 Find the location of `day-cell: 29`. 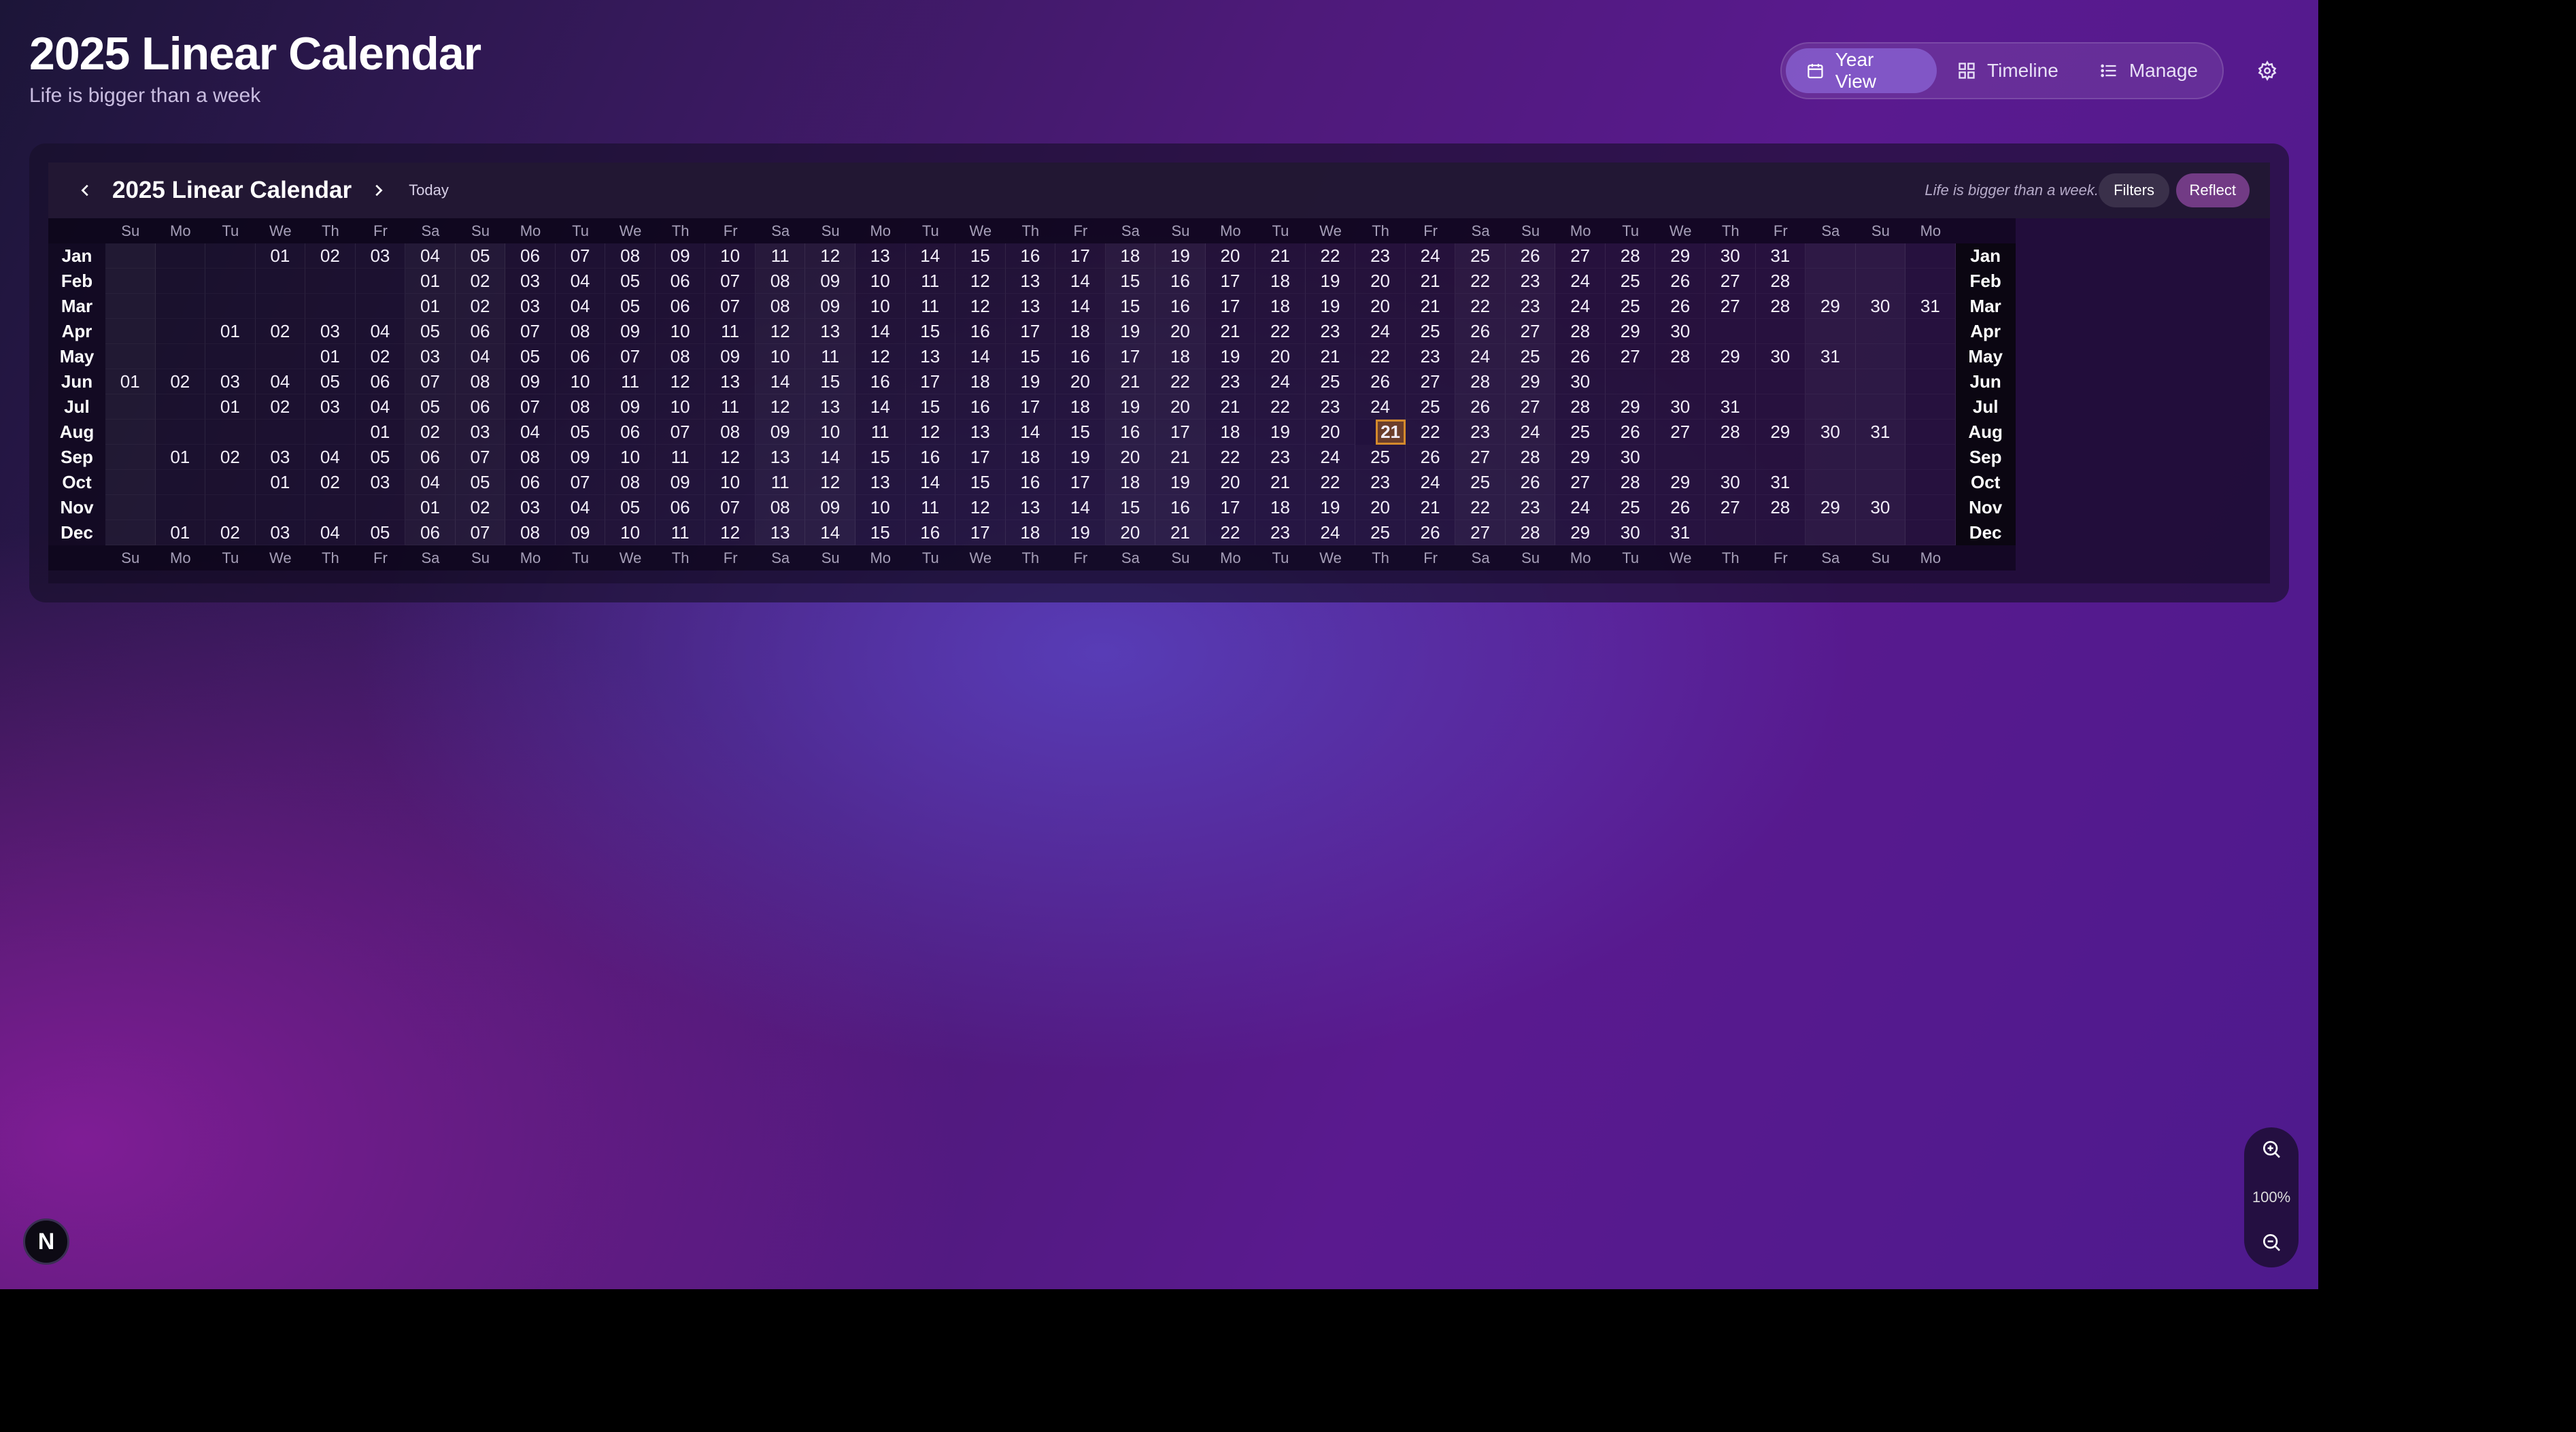

day-cell: 29 is located at coordinates (1530, 381).